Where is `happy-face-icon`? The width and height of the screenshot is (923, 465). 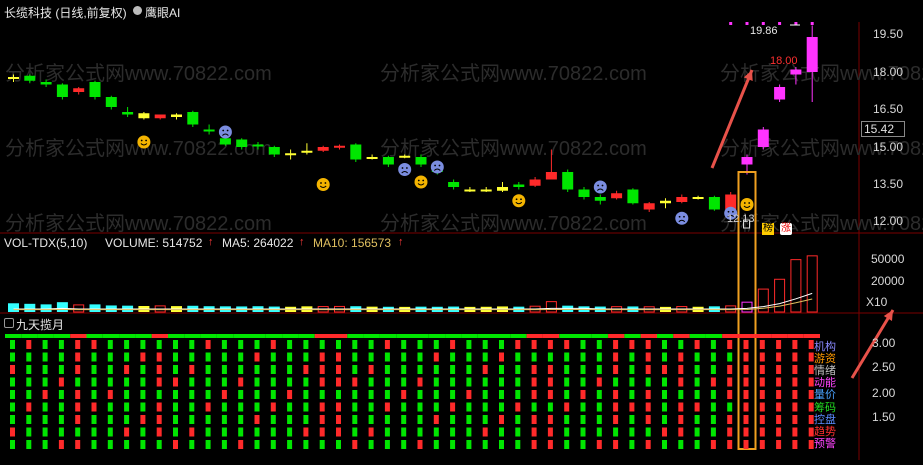 happy-face-icon is located at coordinates (747, 204).